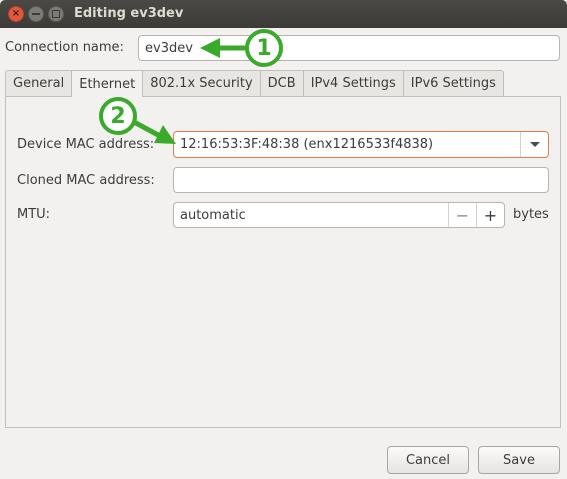  I want to click on dropdown-button, so click(534, 144).